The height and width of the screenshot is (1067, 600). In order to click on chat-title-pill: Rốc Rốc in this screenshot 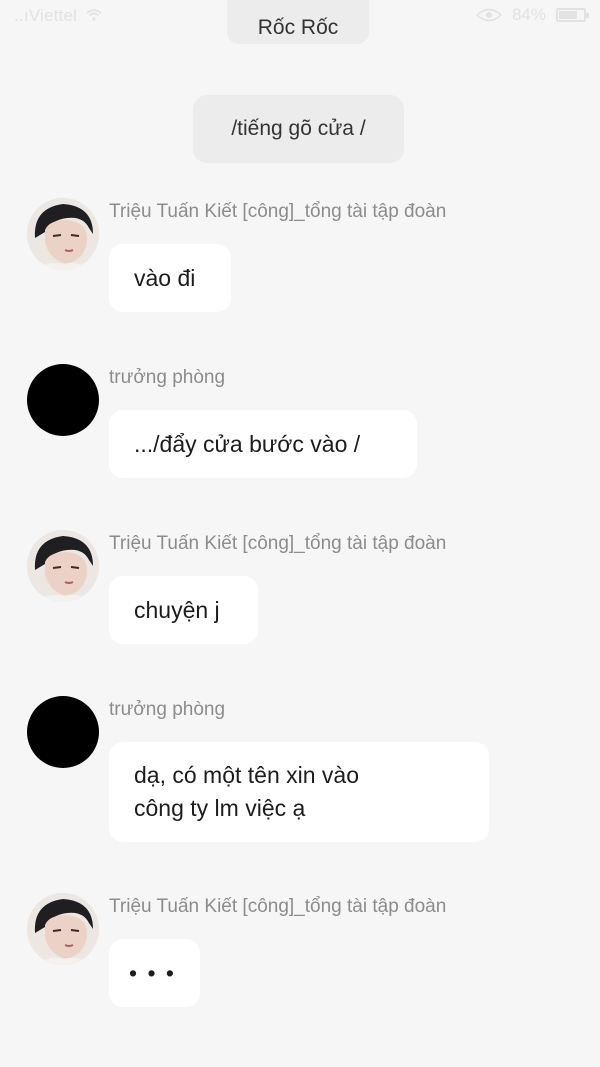, I will do `click(298, 22)`.